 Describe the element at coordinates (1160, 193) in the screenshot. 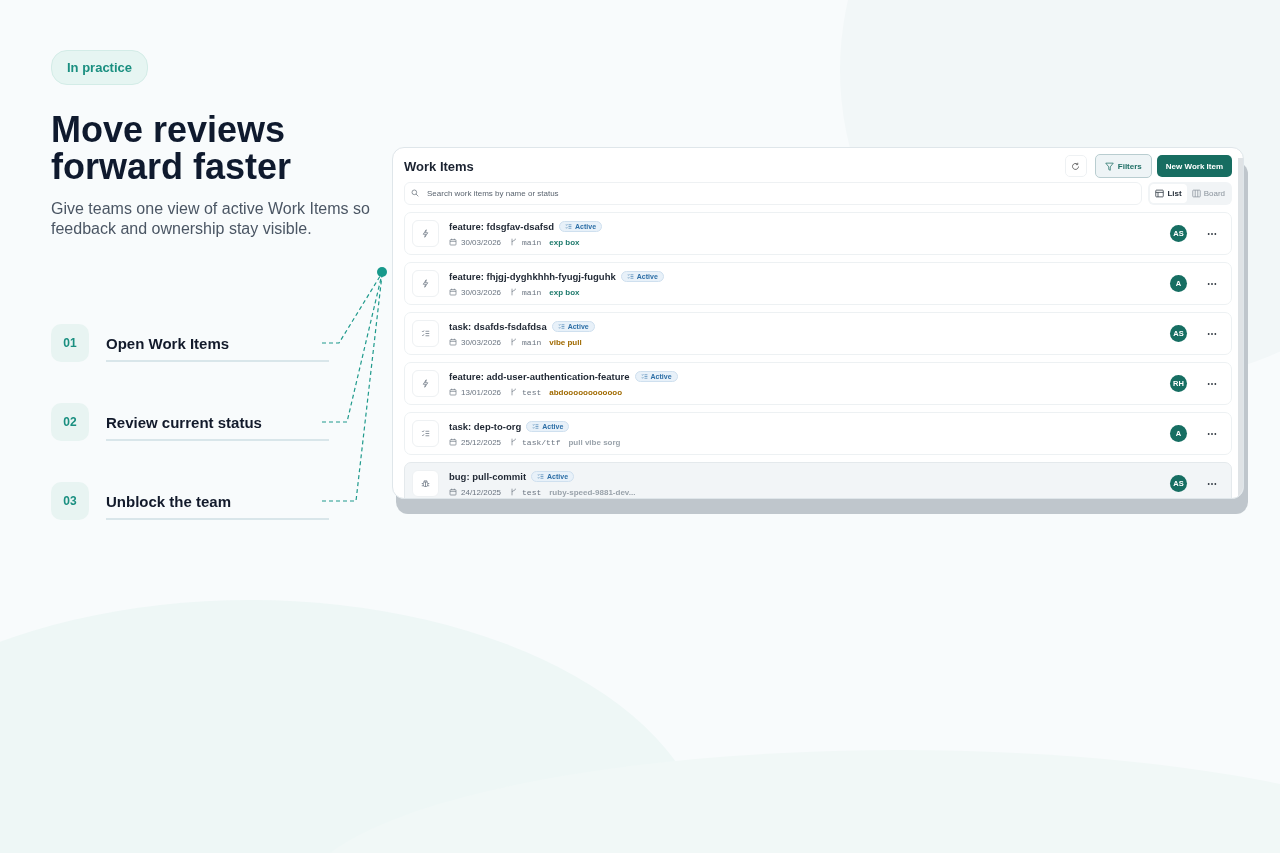

I see `table-icon` at that location.